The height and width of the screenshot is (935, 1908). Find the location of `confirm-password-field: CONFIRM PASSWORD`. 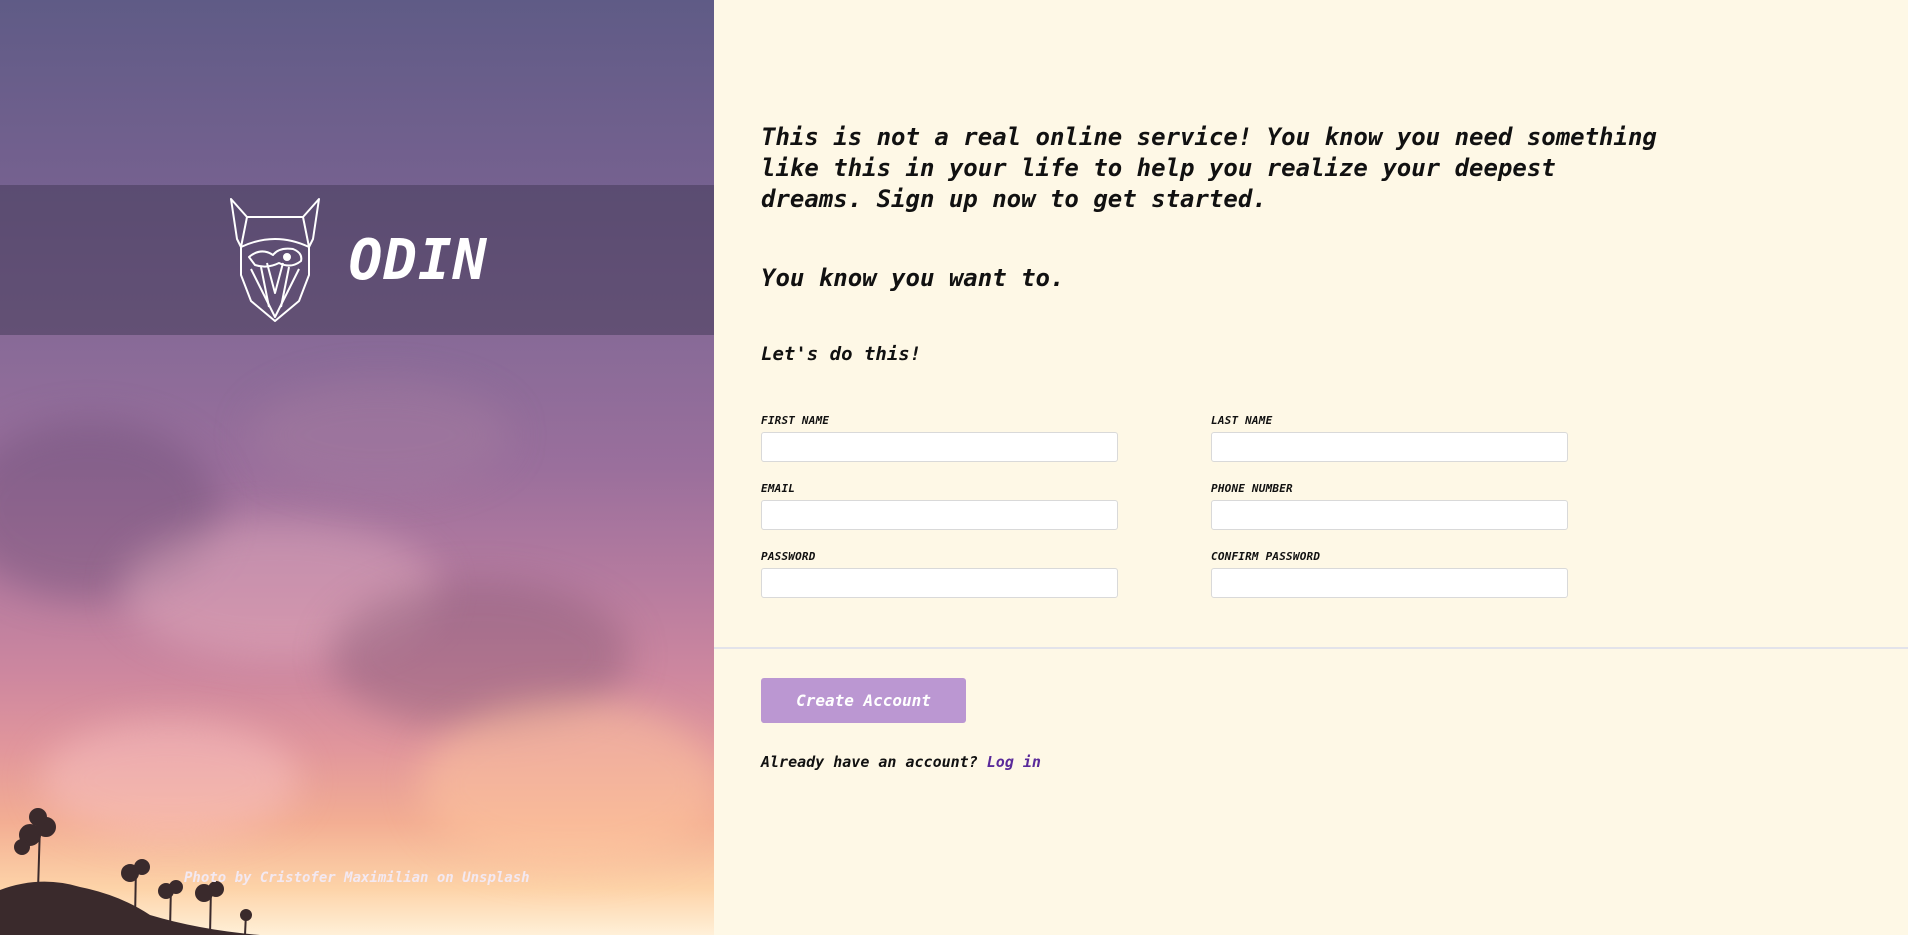

confirm-password-field: CONFIRM PASSWORD is located at coordinates (1389, 574).